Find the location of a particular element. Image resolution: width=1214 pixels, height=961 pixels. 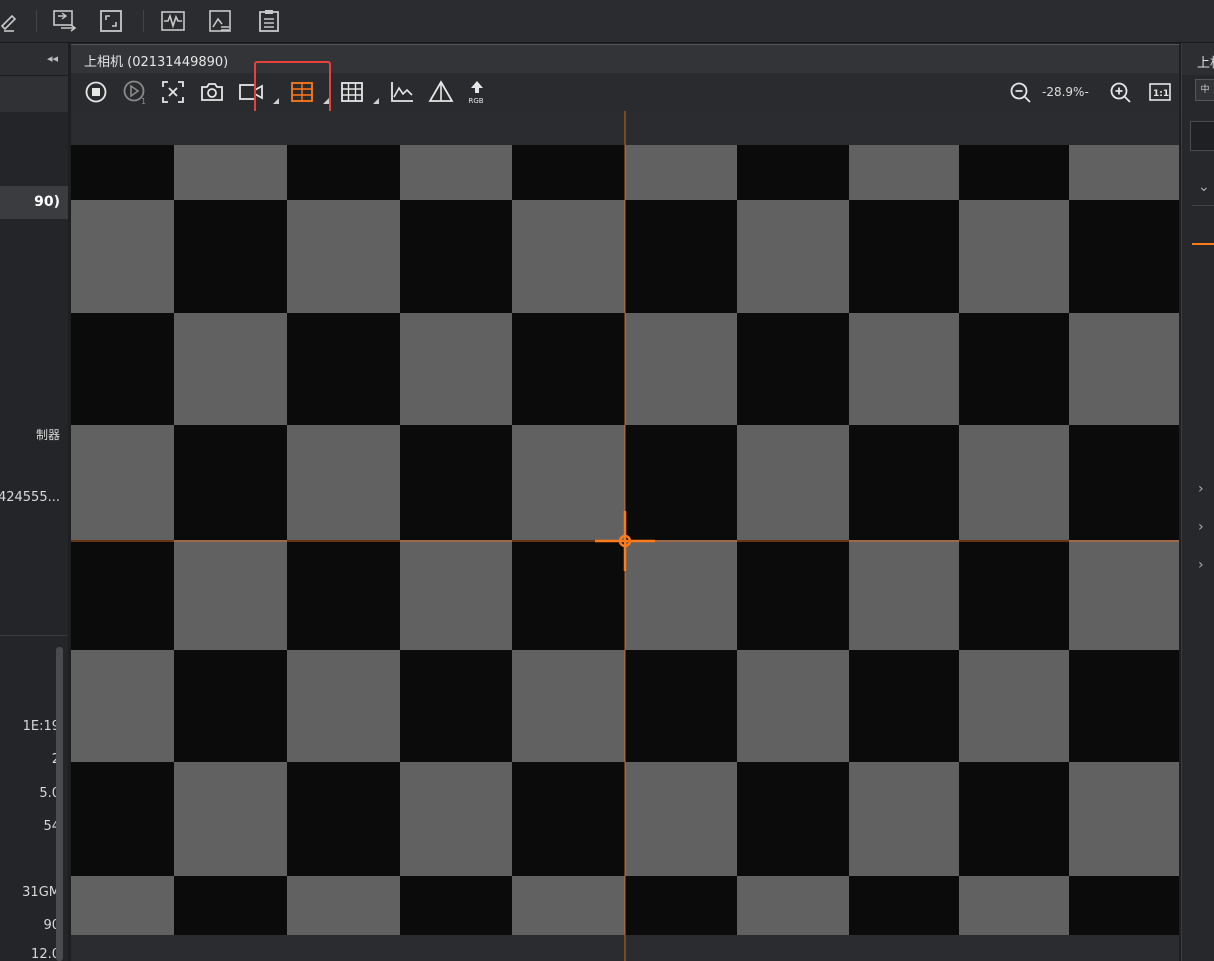

one-to-one-label: 1:1 is located at coordinates (1161, 94).